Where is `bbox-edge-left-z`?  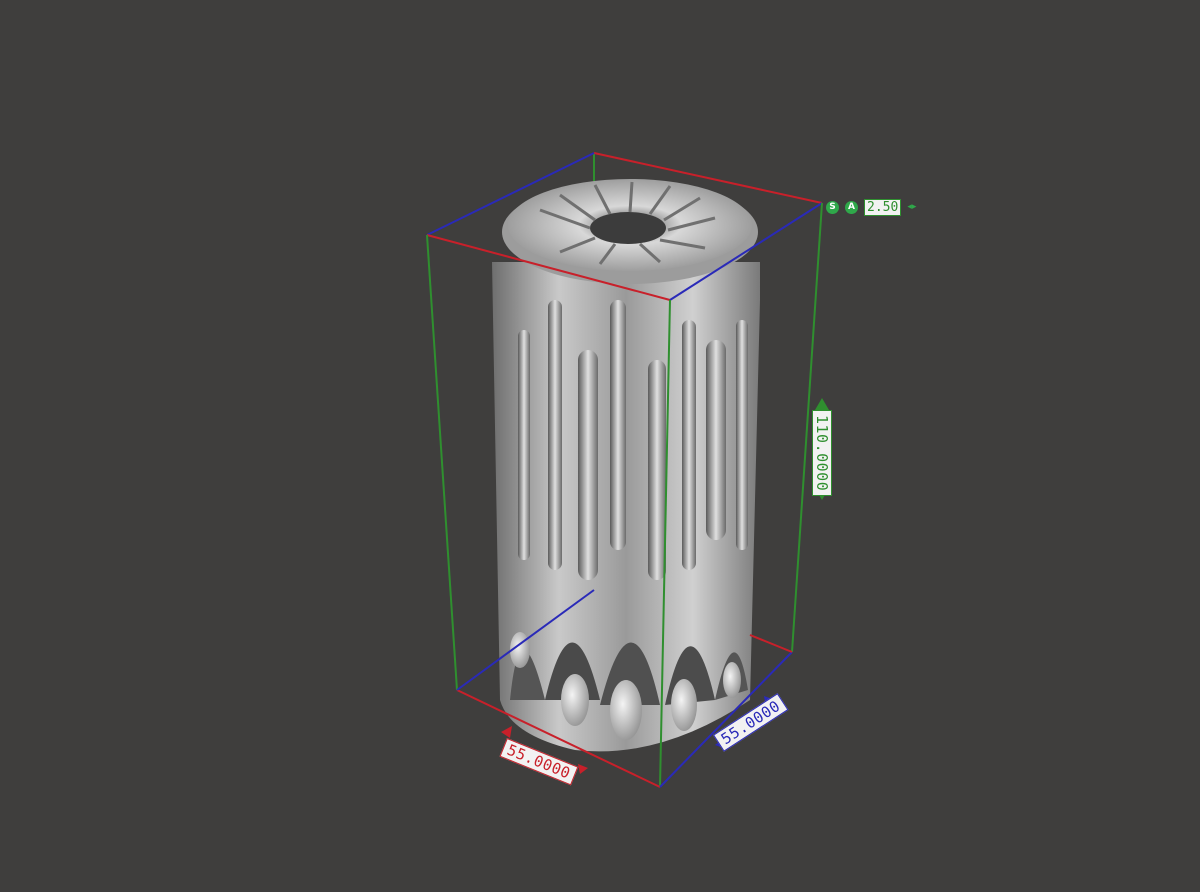 bbox-edge-left-z is located at coordinates (442, 462).